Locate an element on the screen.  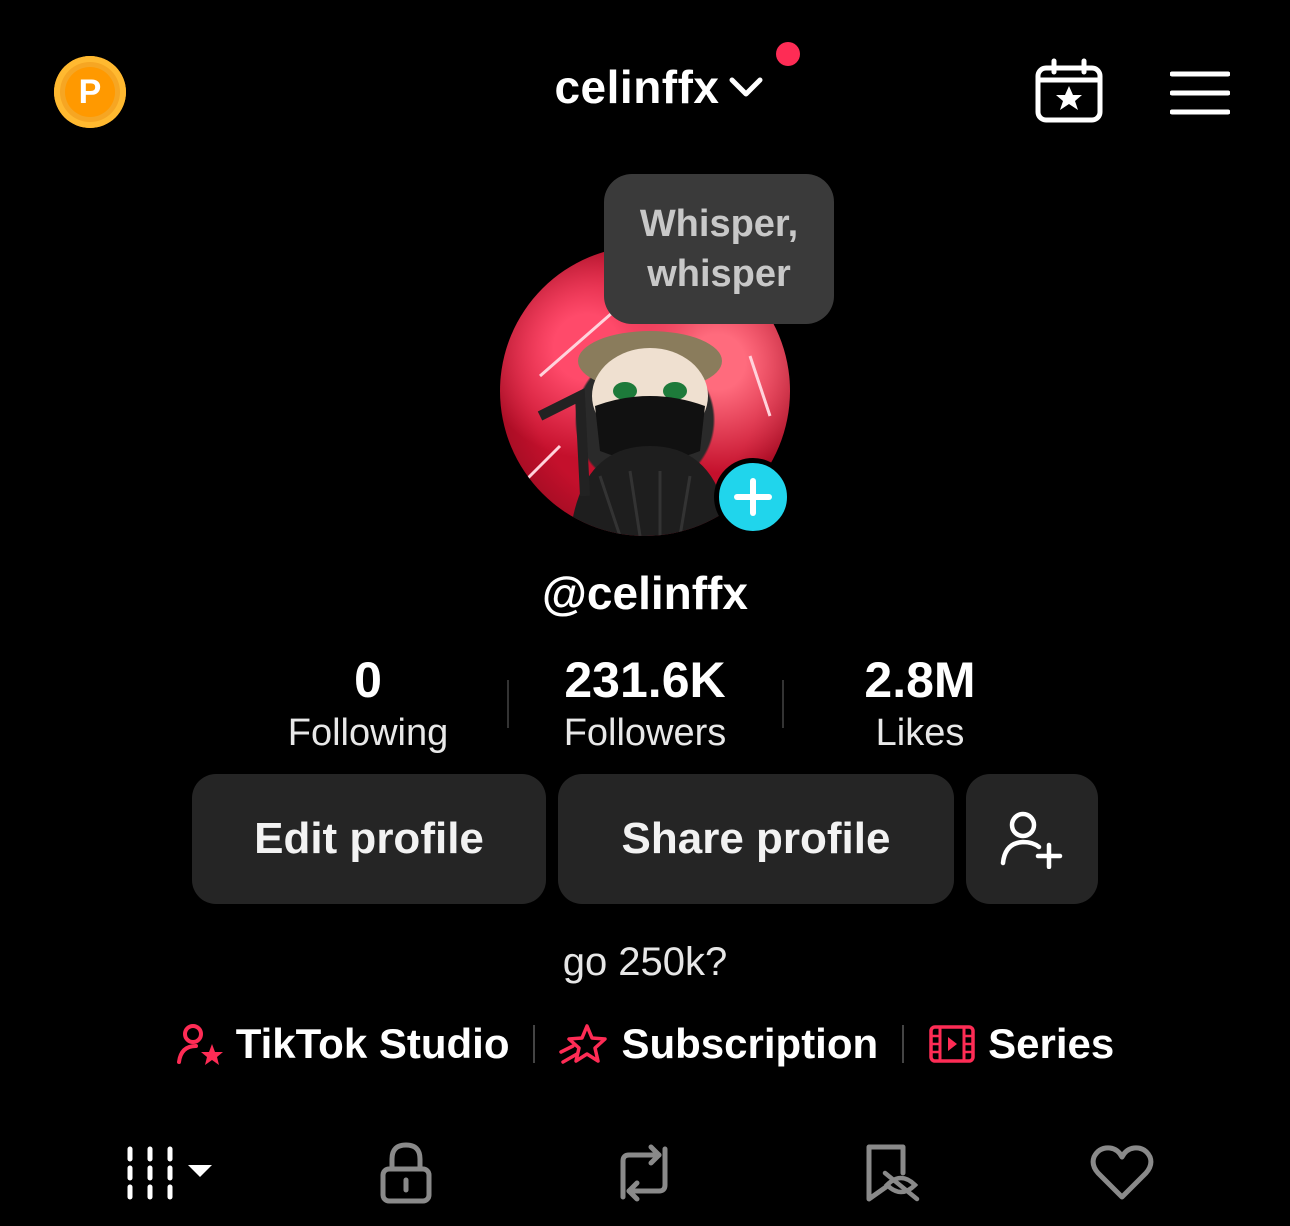
tab-liked is located at coordinates (1122, 1173).